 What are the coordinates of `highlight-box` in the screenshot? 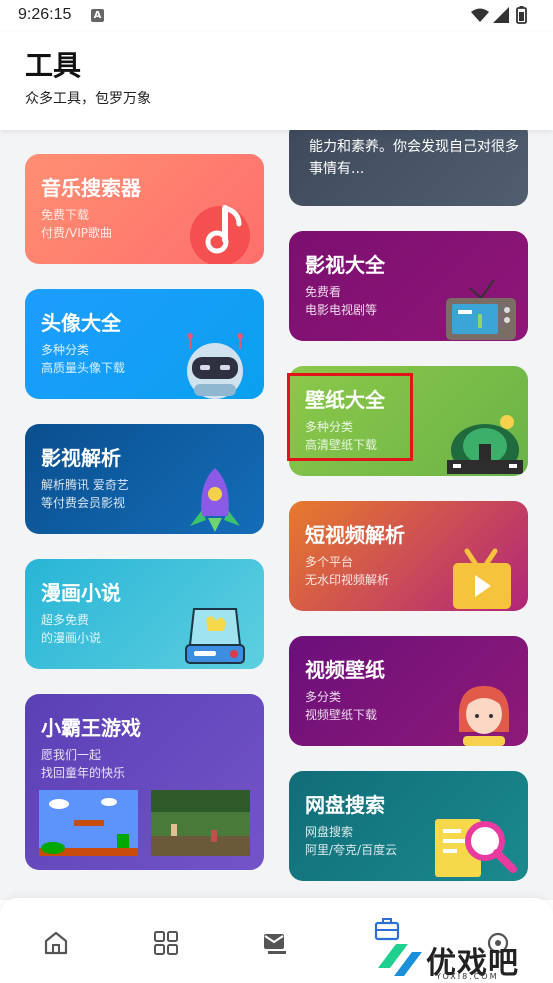 It's located at (350, 417).